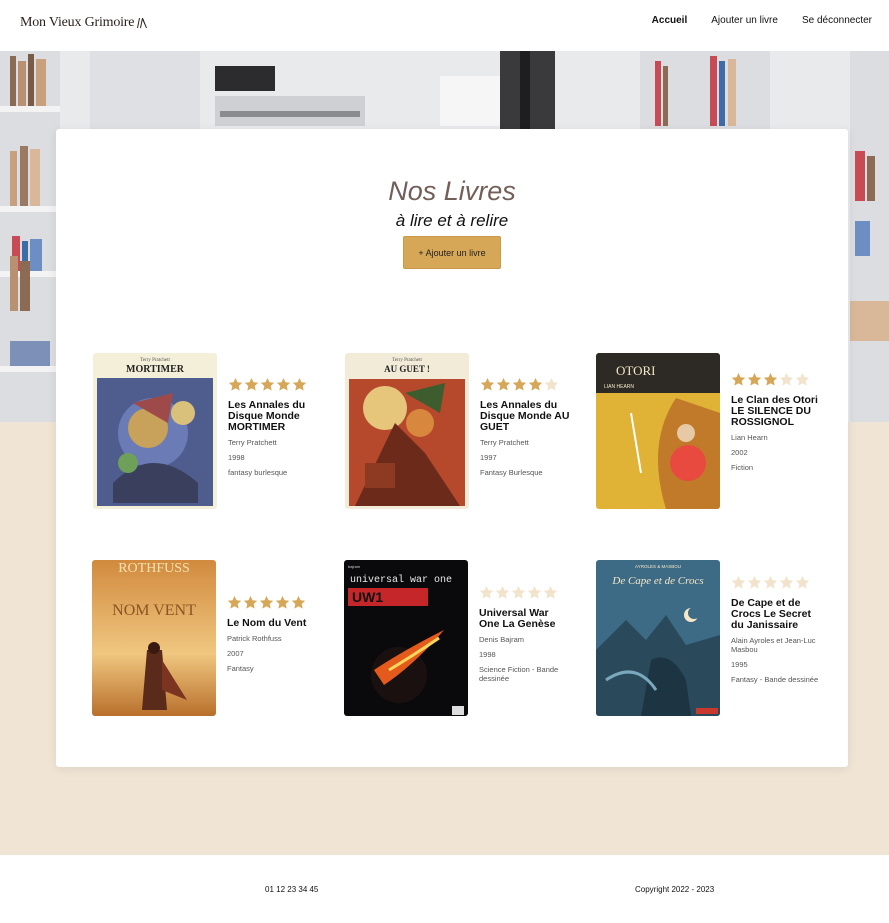 Image resolution: width=889 pixels, height=923 pixels. What do you see at coordinates (407, 431) in the screenshot?
I see `book-cover: Terry Pratchett AU GUET !` at bounding box center [407, 431].